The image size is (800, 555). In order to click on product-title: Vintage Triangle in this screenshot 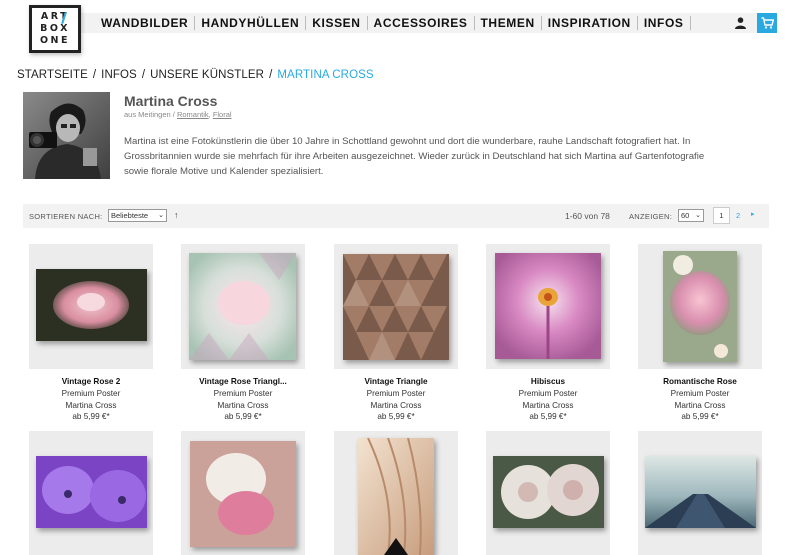, I will do `click(396, 381)`.